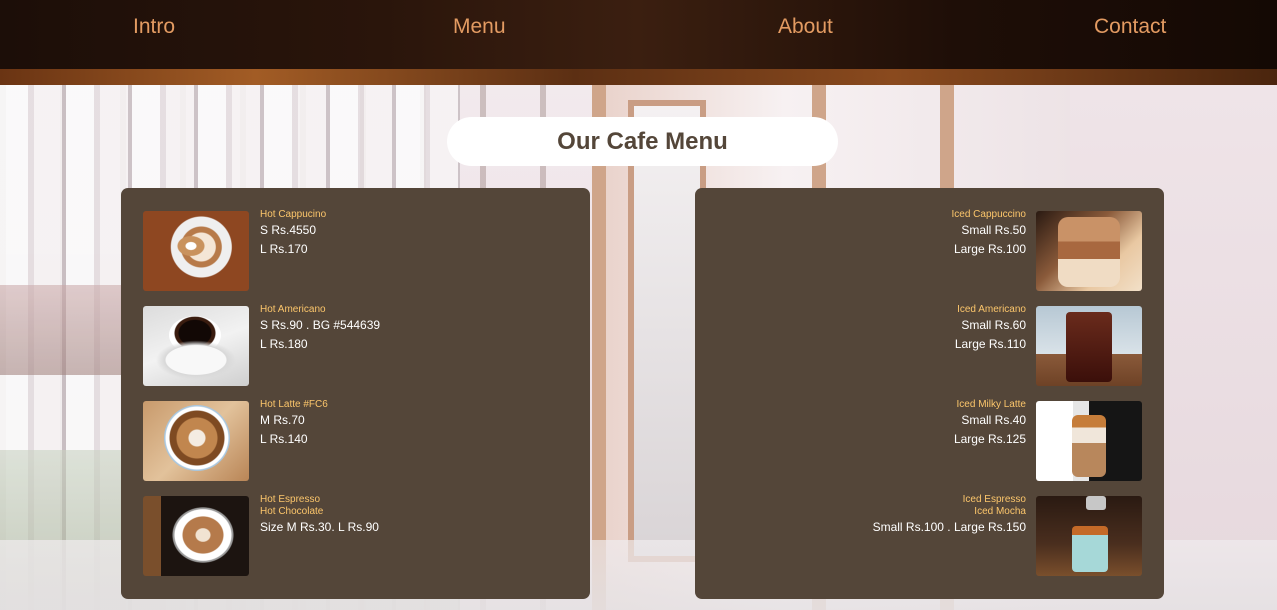 This screenshot has height=610, width=1277. What do you see at coordinates (993, 420) in the screenshot?
I see `item-price: Small Rs.40` at bounding box center [993, 420].